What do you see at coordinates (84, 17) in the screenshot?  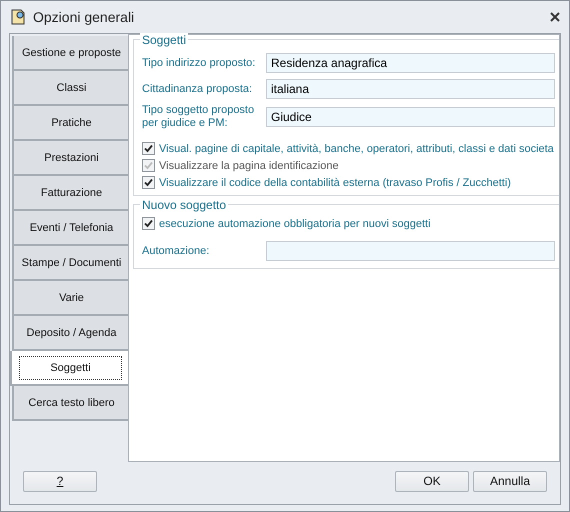 I see `window-title: Opzioni generali` at bounding box center [84, 17].